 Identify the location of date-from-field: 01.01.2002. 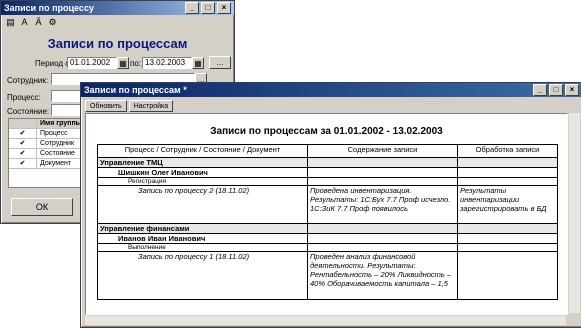
(92, 63).